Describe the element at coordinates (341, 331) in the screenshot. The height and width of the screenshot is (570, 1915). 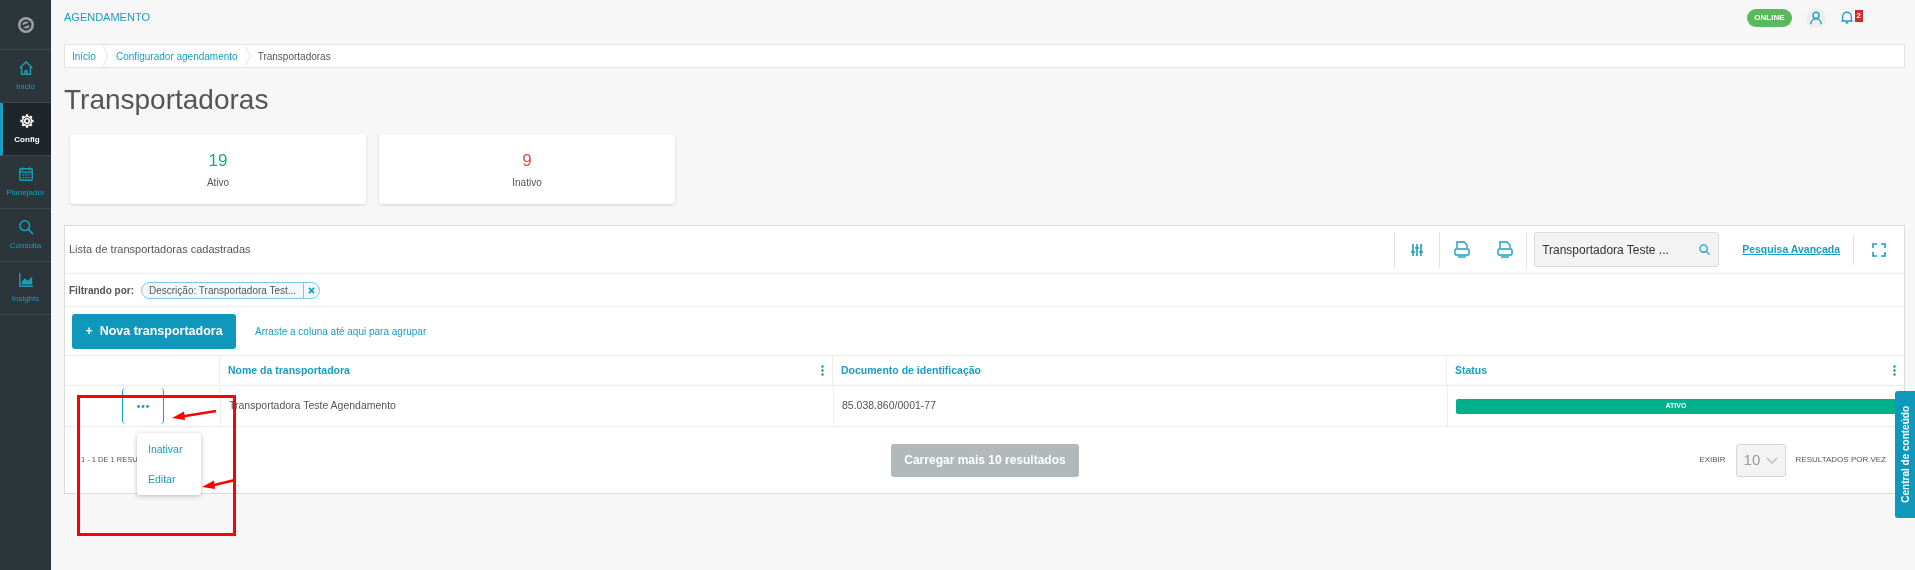
I see `group-hint: Arraste a coluna até aqui para agrupar` at that location.